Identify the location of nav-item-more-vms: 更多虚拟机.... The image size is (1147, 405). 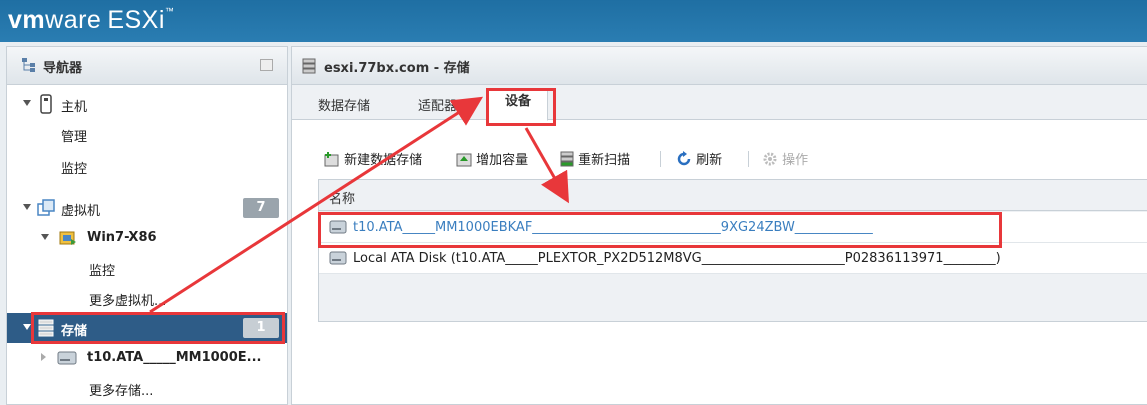
(147, 298).